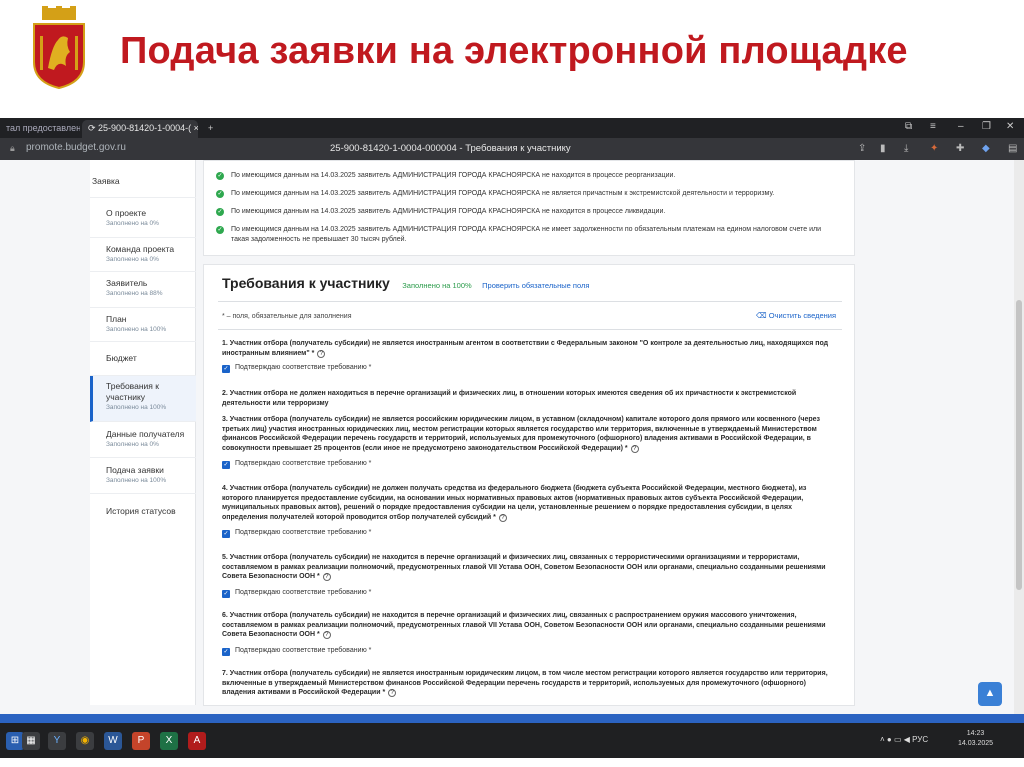  I want to click on bookmark-icon: ▮, so click(883, 148).